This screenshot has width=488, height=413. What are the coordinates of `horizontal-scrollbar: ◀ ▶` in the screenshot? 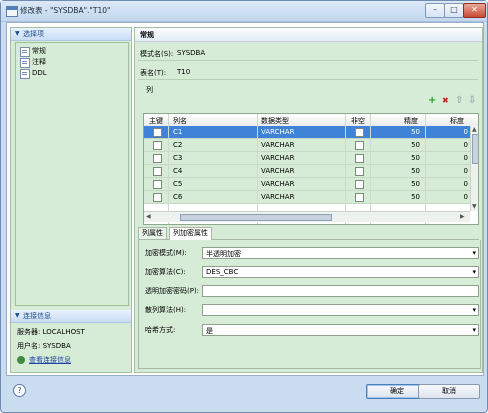 It's located at (307, 216).